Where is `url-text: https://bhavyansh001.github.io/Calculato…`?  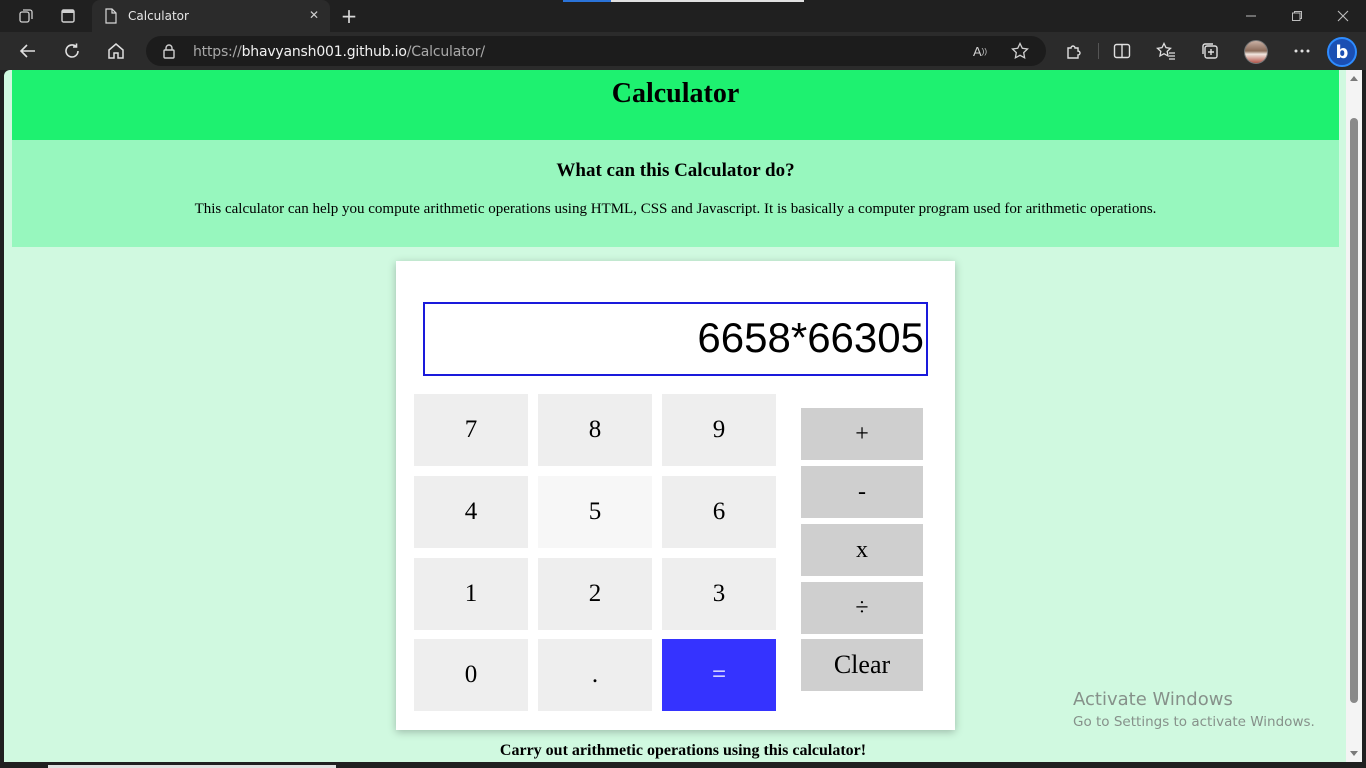 url-text: https://bhavyansh001.github.io/Calculato… is located at coordinates (339, 52).